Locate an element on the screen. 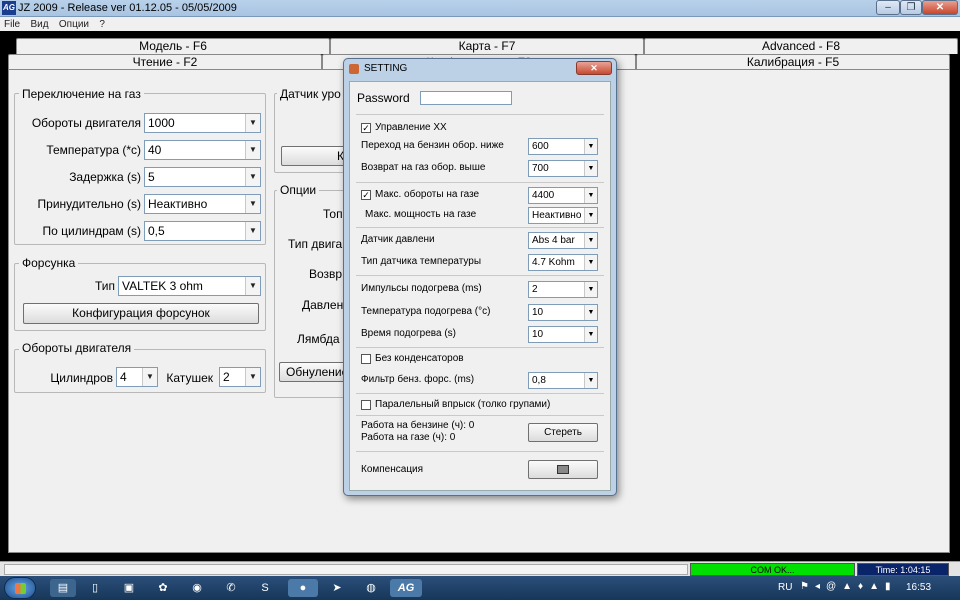  minimize-button: – is located at coordinates (888, 7).